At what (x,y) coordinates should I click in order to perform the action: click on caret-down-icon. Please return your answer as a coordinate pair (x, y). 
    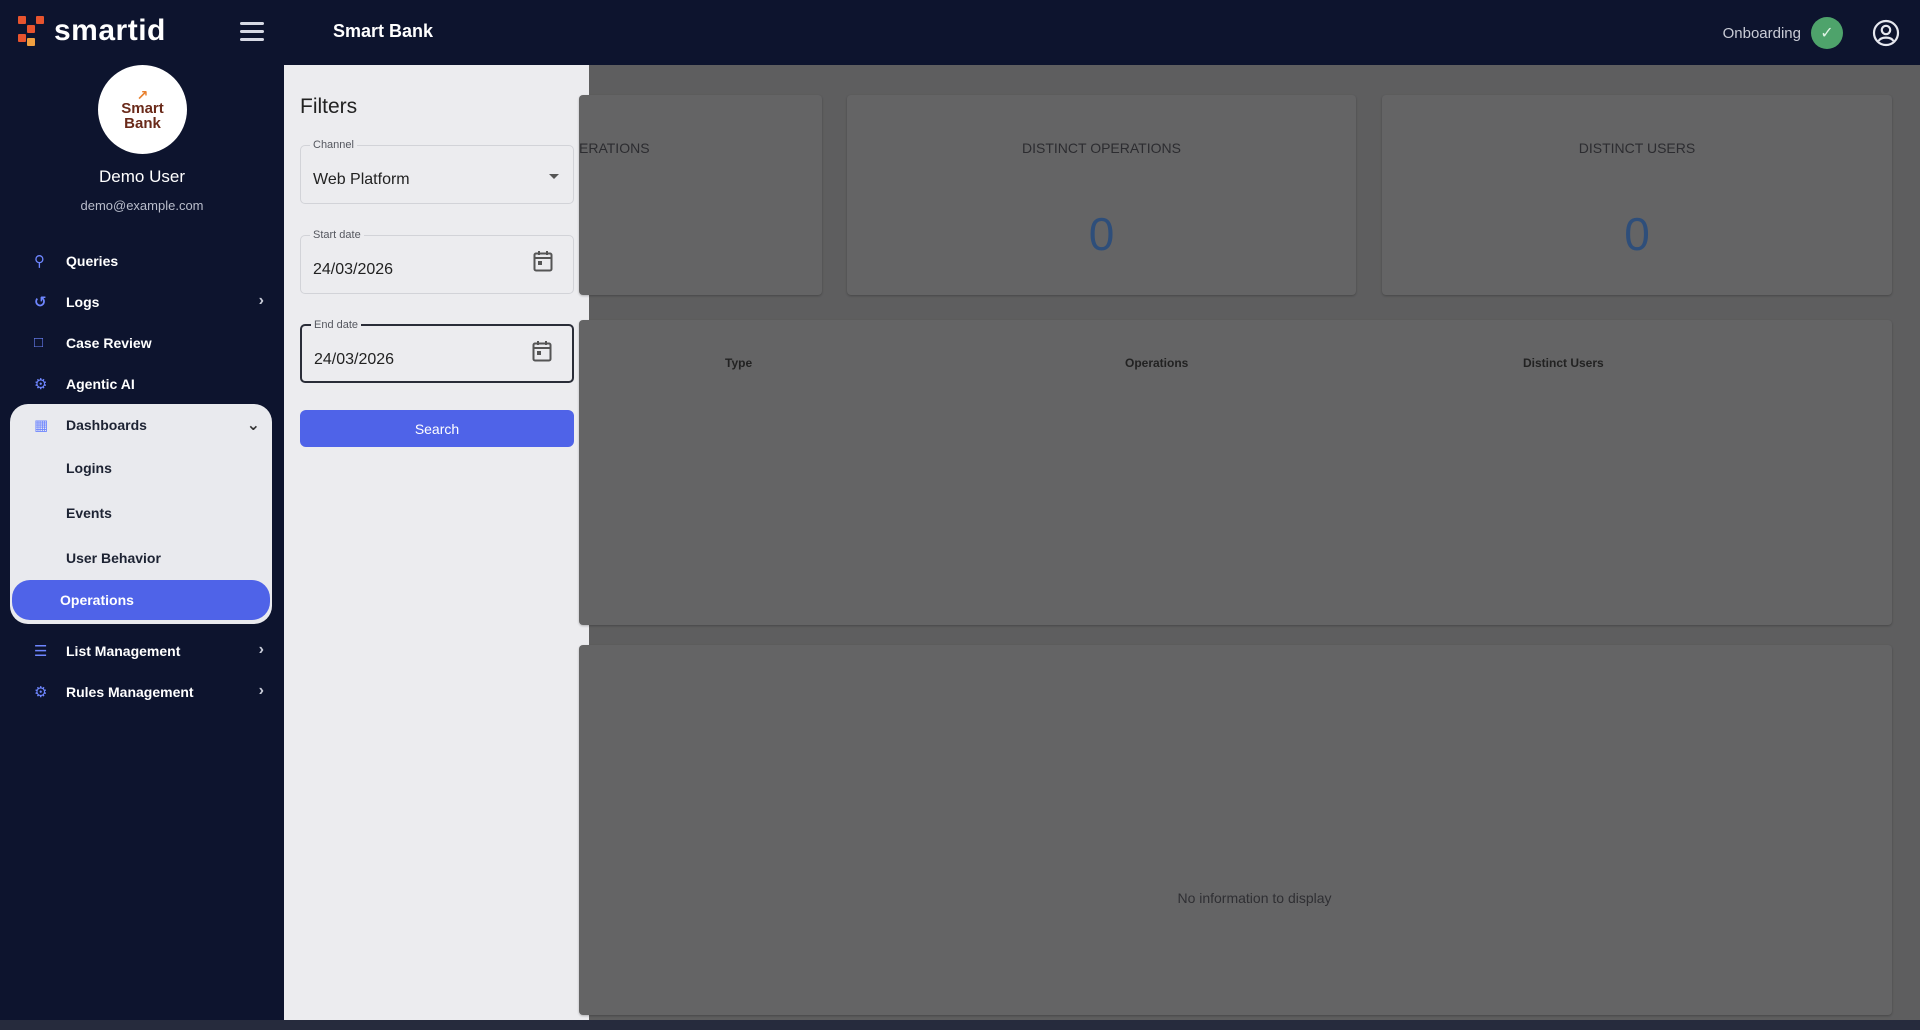
    Looking at the image, I should click on (554, 176).